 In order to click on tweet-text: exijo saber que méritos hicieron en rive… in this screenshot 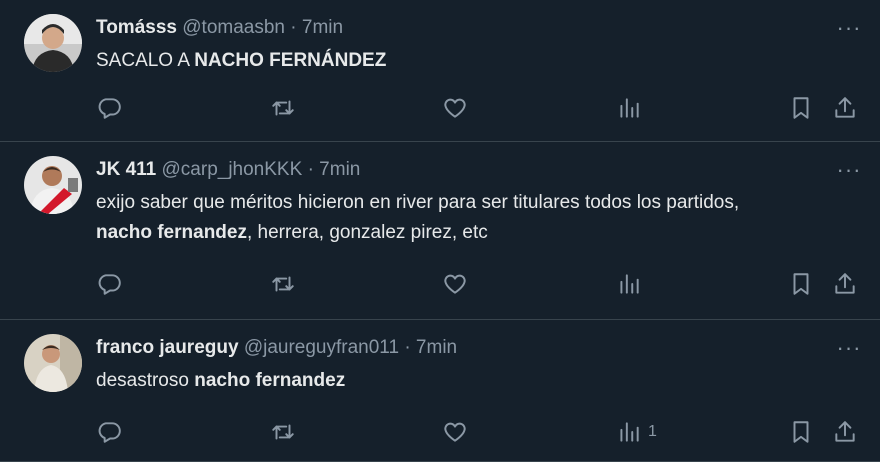, I will do `click(441, 218)`.